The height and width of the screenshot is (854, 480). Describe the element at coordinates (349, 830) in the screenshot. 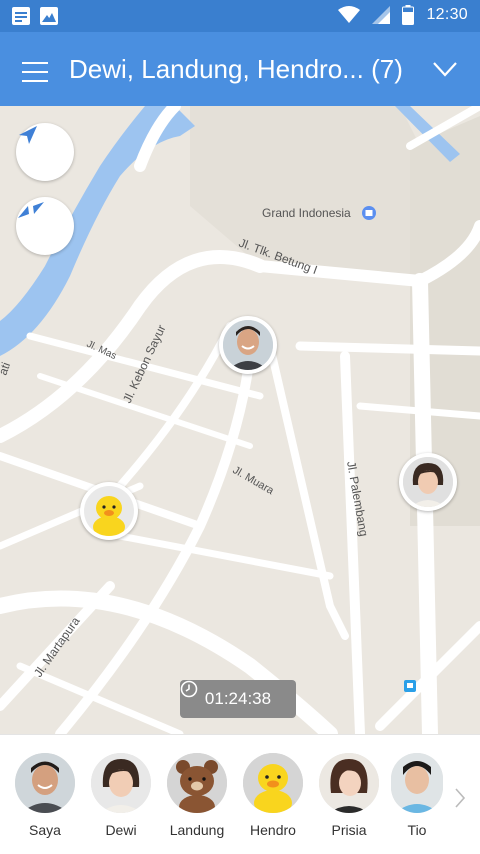

I see `friend-name: Prisia` at that location.